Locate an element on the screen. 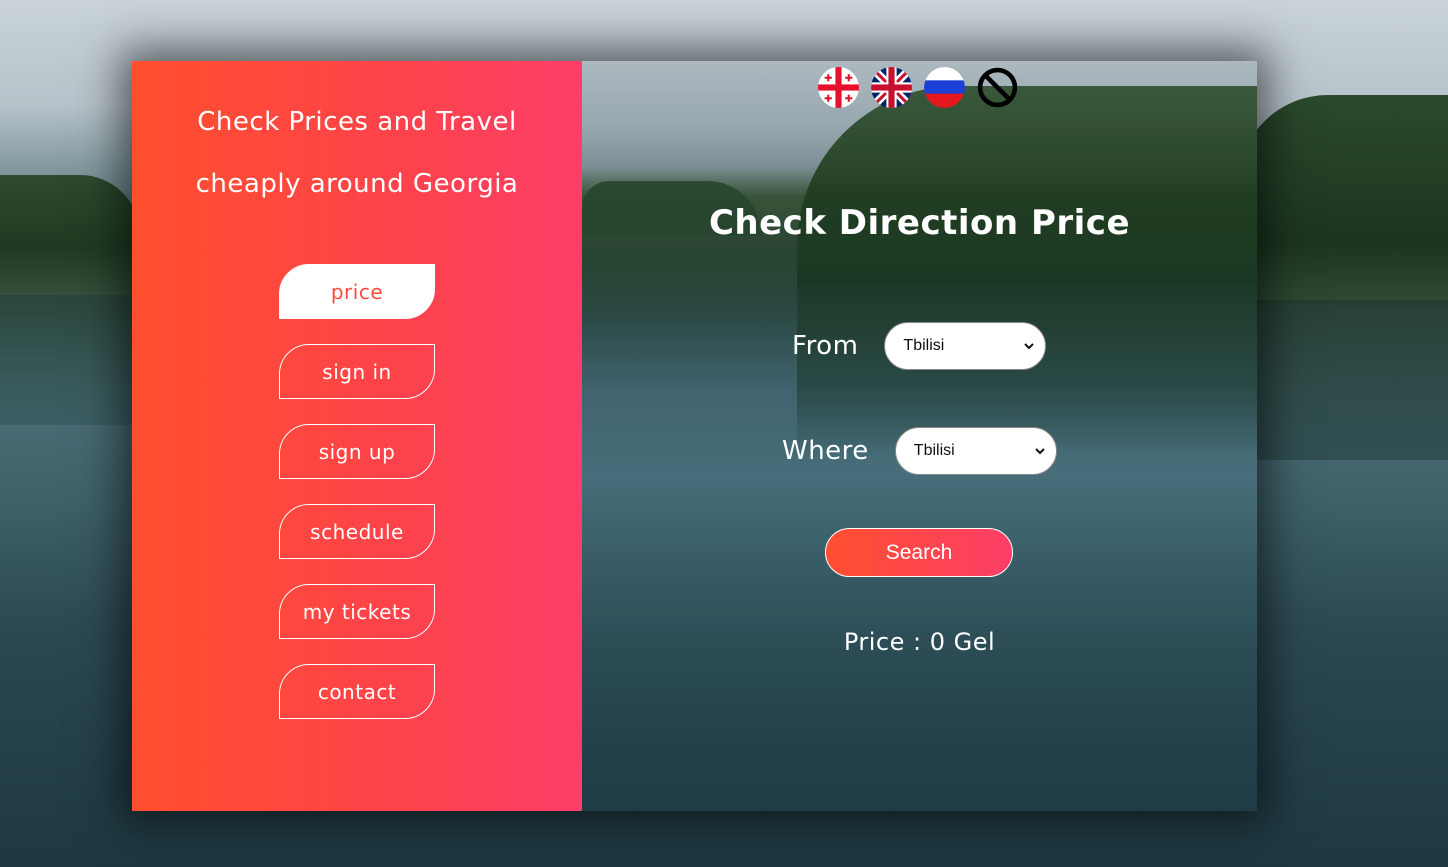 The height and width of the screenshot is (867, 1448). from-select-value: Tbilisi is located at coordinates (924, 345).